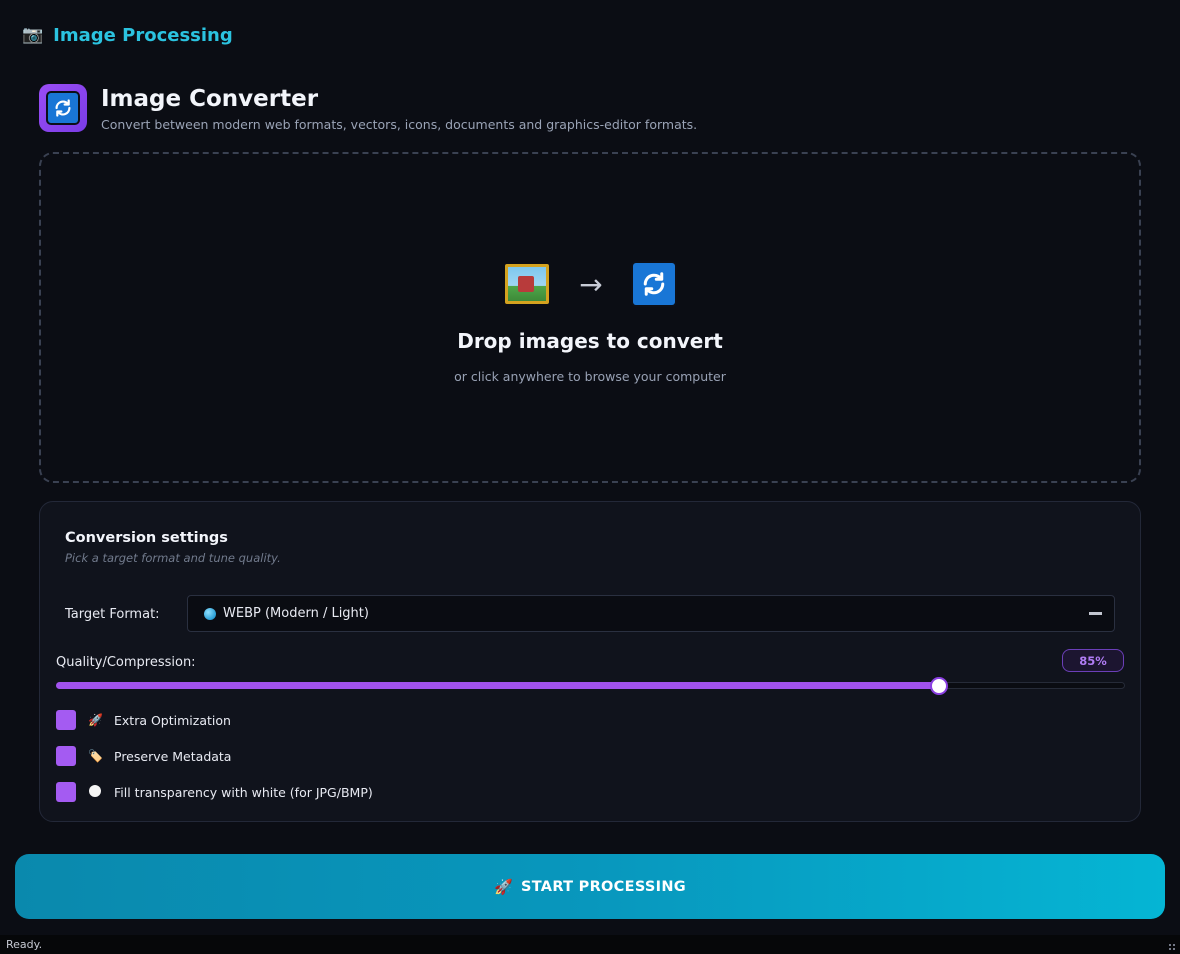  I want to click on converter-logo, so click(63, 108).